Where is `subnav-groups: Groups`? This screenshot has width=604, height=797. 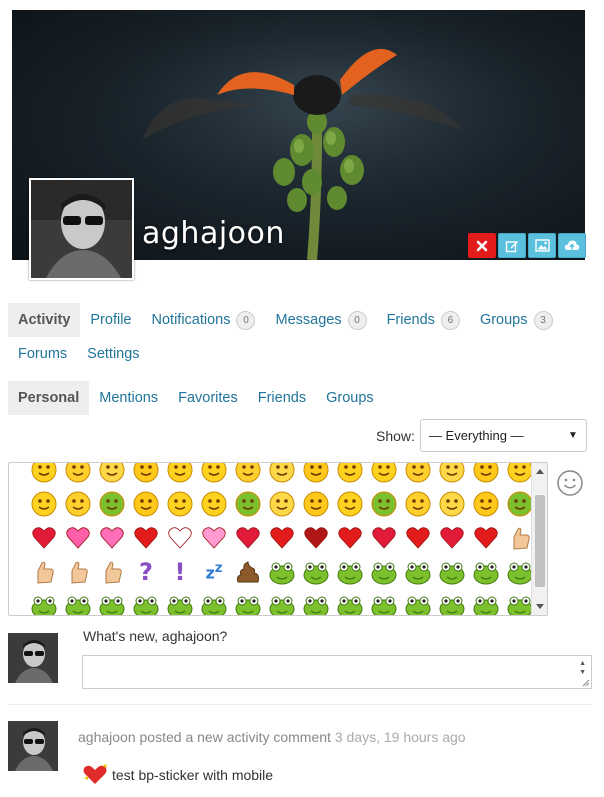
subnav-groups: Groups is located at coordinates (350, 398).